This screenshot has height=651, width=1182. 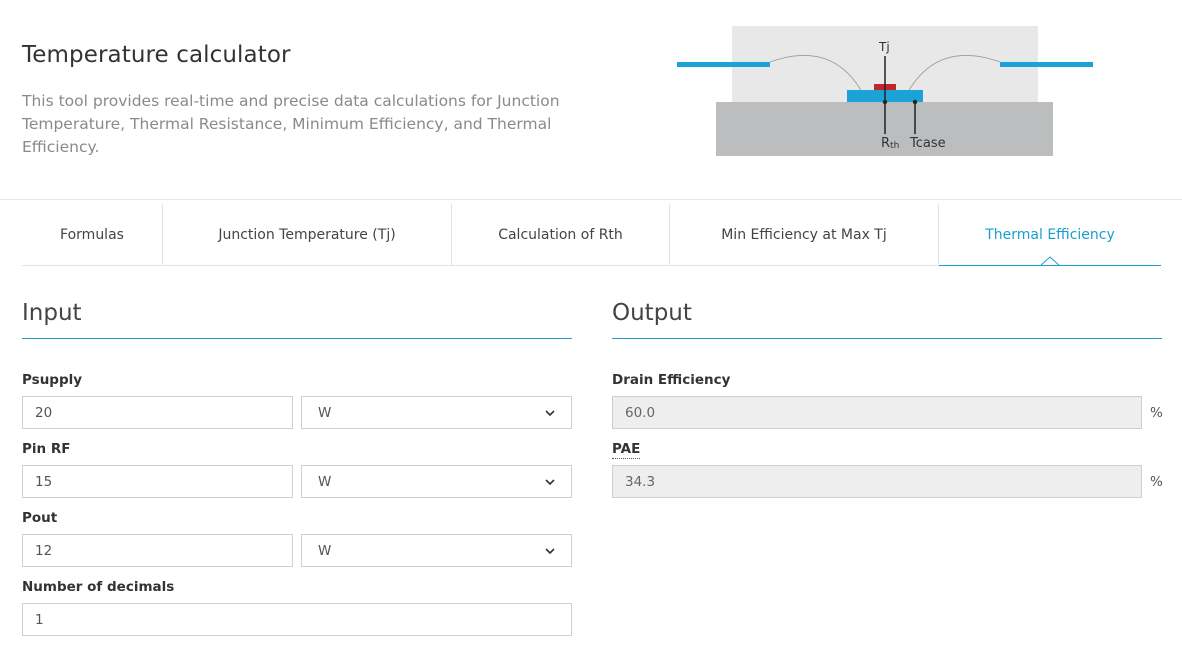 I want to click on pin-rf-label: Pin RF, so click(x=46, y=449).